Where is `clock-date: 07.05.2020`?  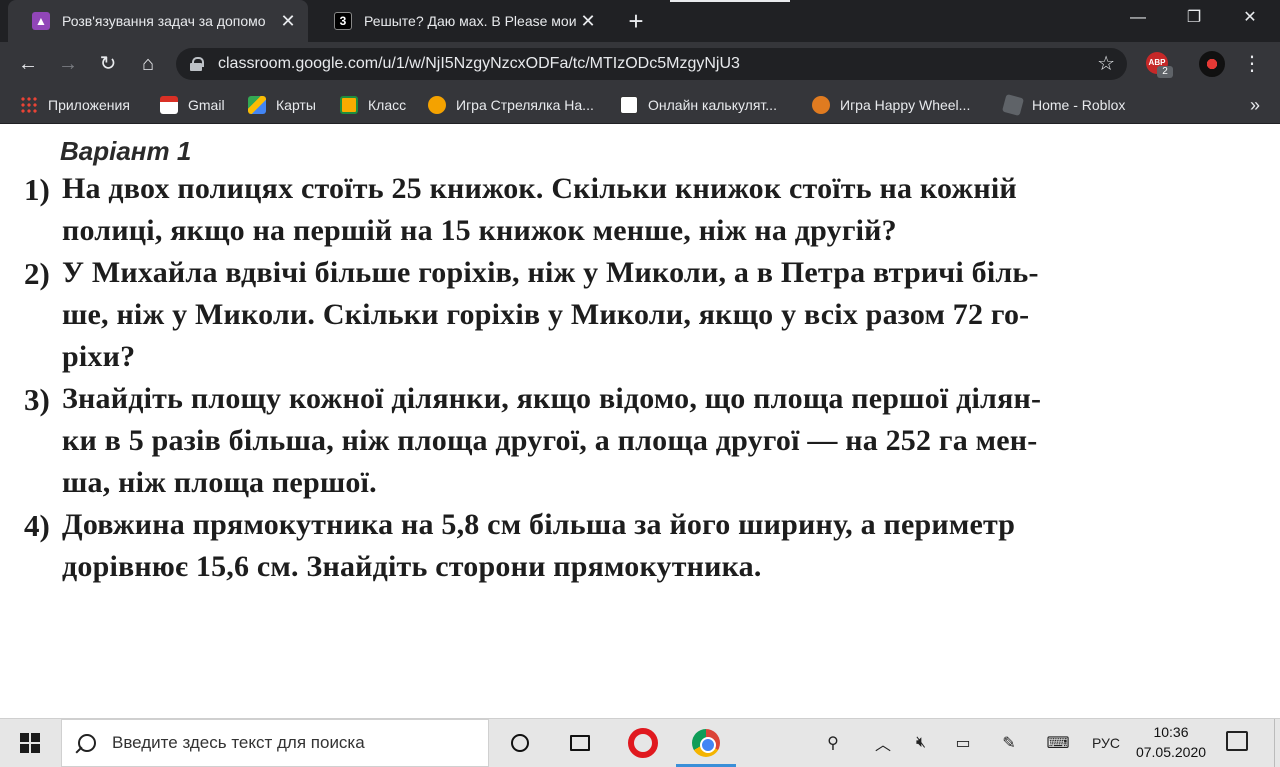
clock-date: 07.05.2020 is located at coordinates (1171, 752).